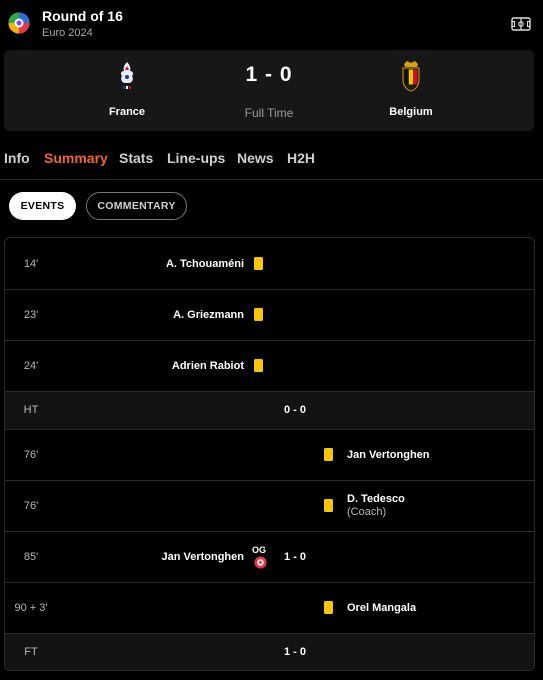 The width and height of the screenshot is (543, 680). What do you see at coordinates (31, 652) in the screenshot?
I see `event-minute: FT` at bounding box center [31, 652].